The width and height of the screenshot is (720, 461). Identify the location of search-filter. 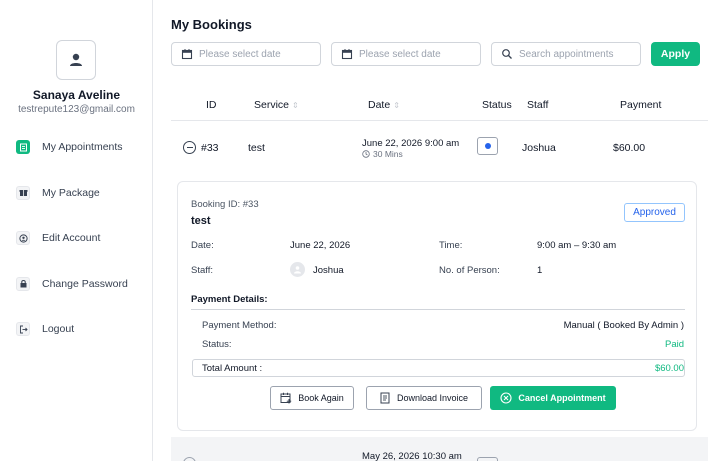
(566, 54).